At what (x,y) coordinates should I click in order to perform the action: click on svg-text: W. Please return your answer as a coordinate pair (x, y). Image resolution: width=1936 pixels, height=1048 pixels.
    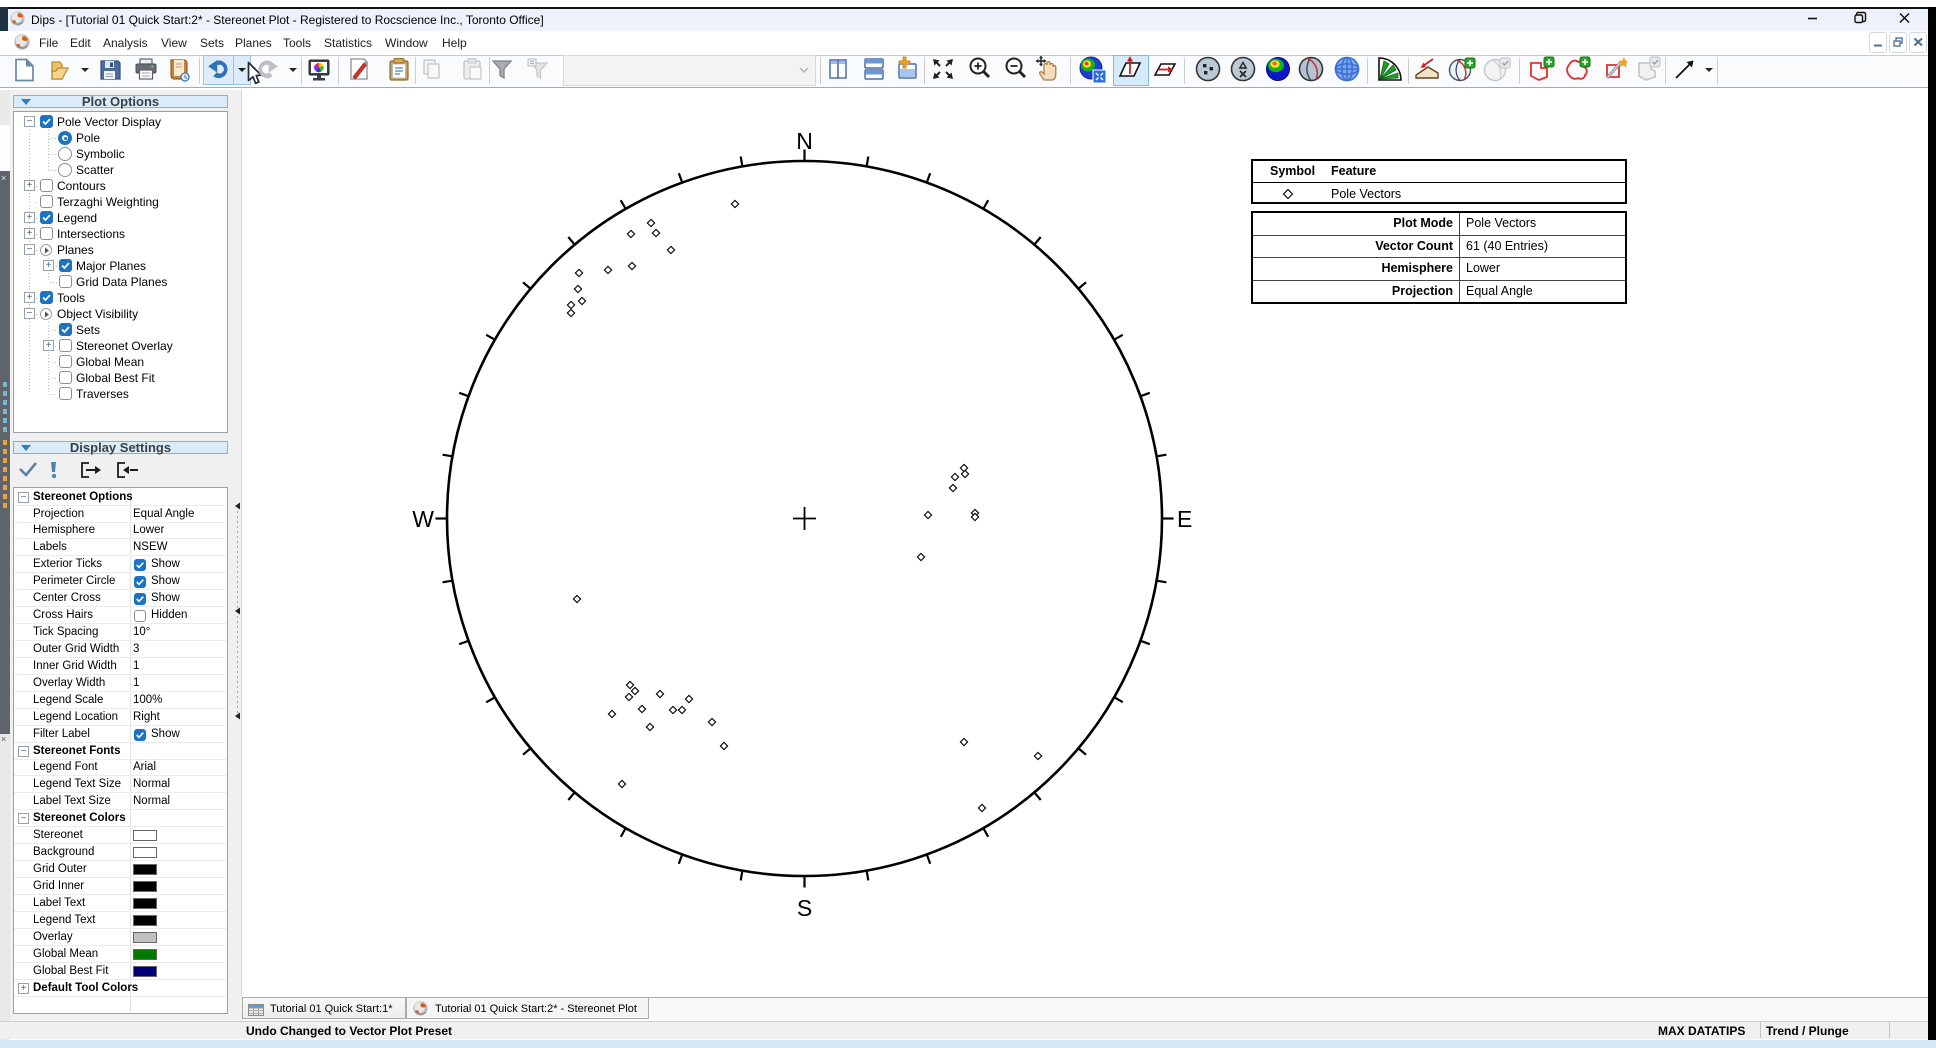
    Looking at the image, I should click on (423, 519).